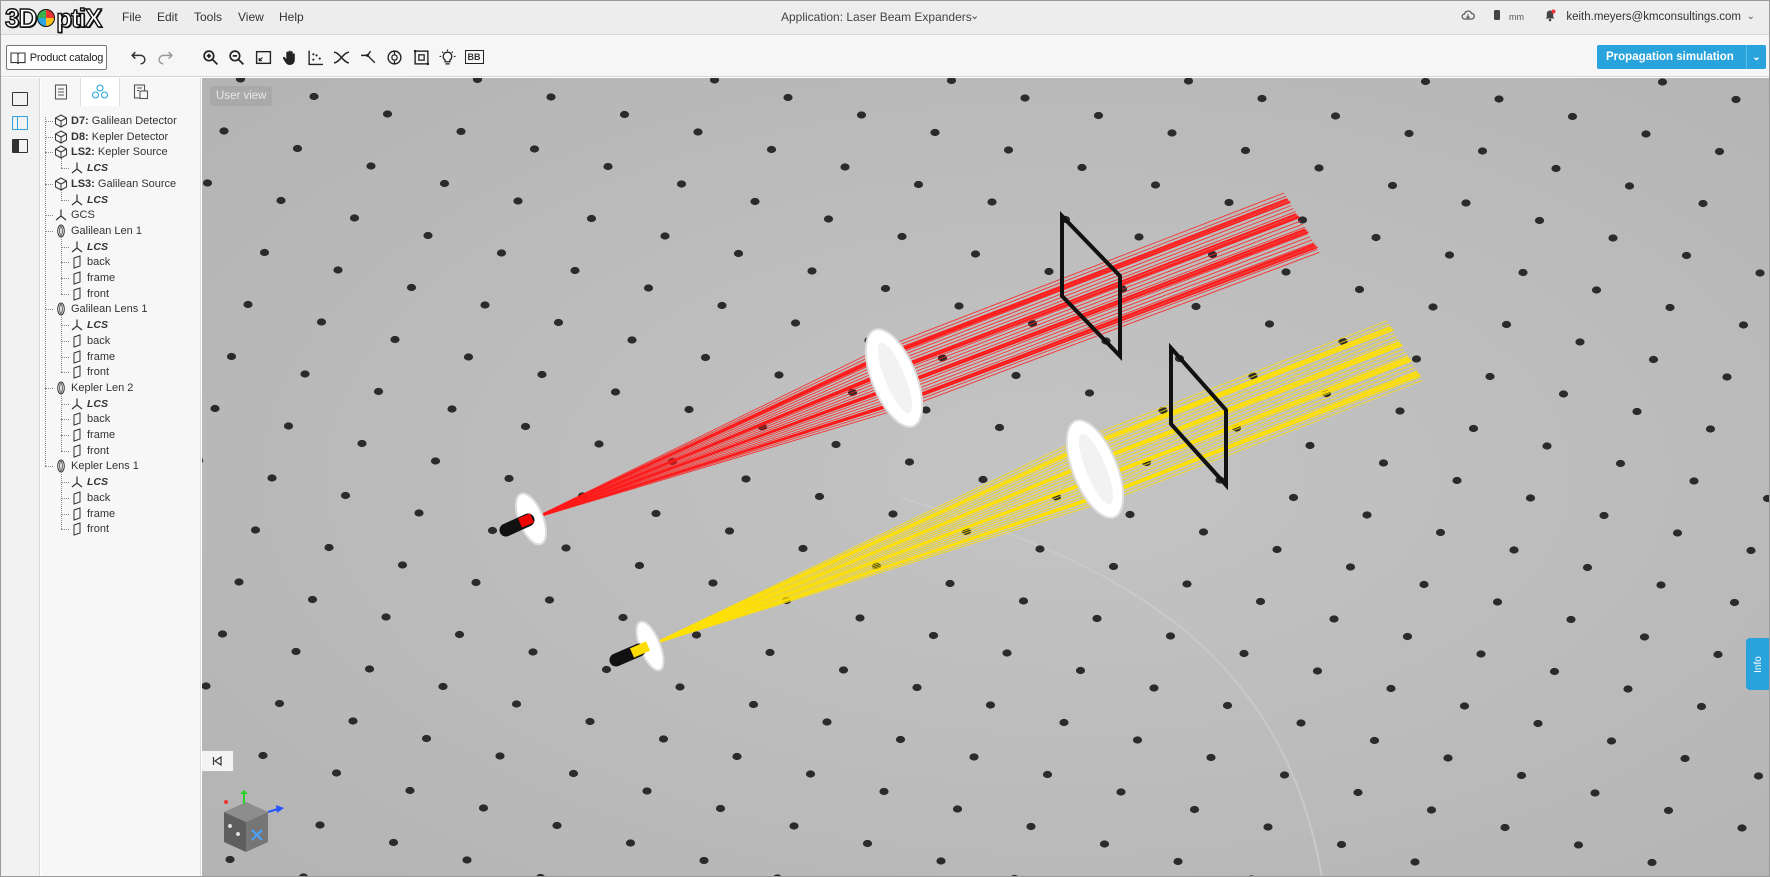  I want to click on menu-tools: Tools, so click(208, 17).